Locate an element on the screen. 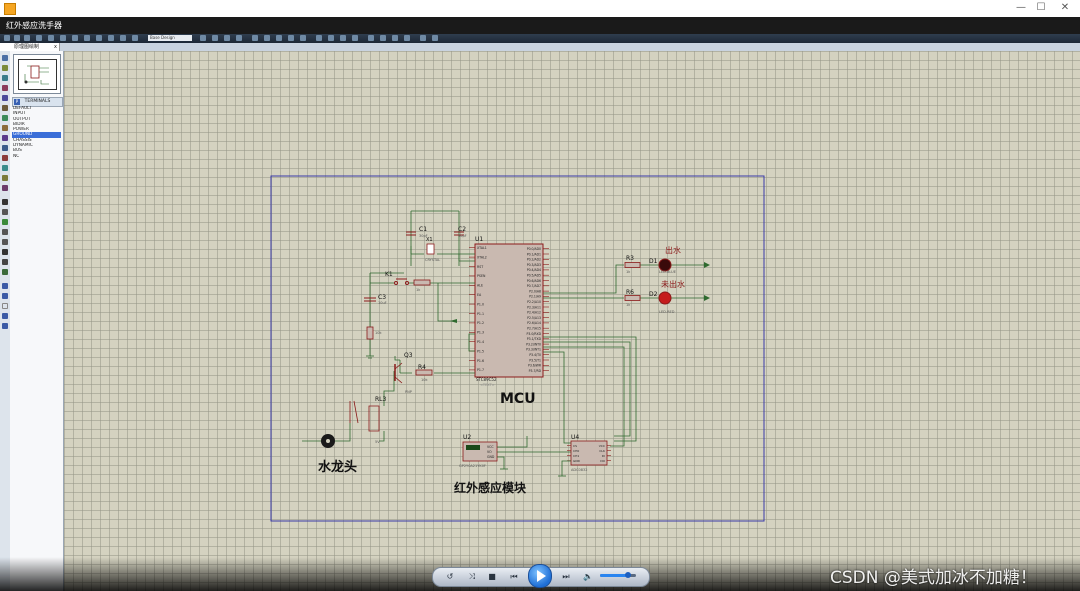  u1-right-pin-label: P3.5/T1 is located at coordinates (535, 360).